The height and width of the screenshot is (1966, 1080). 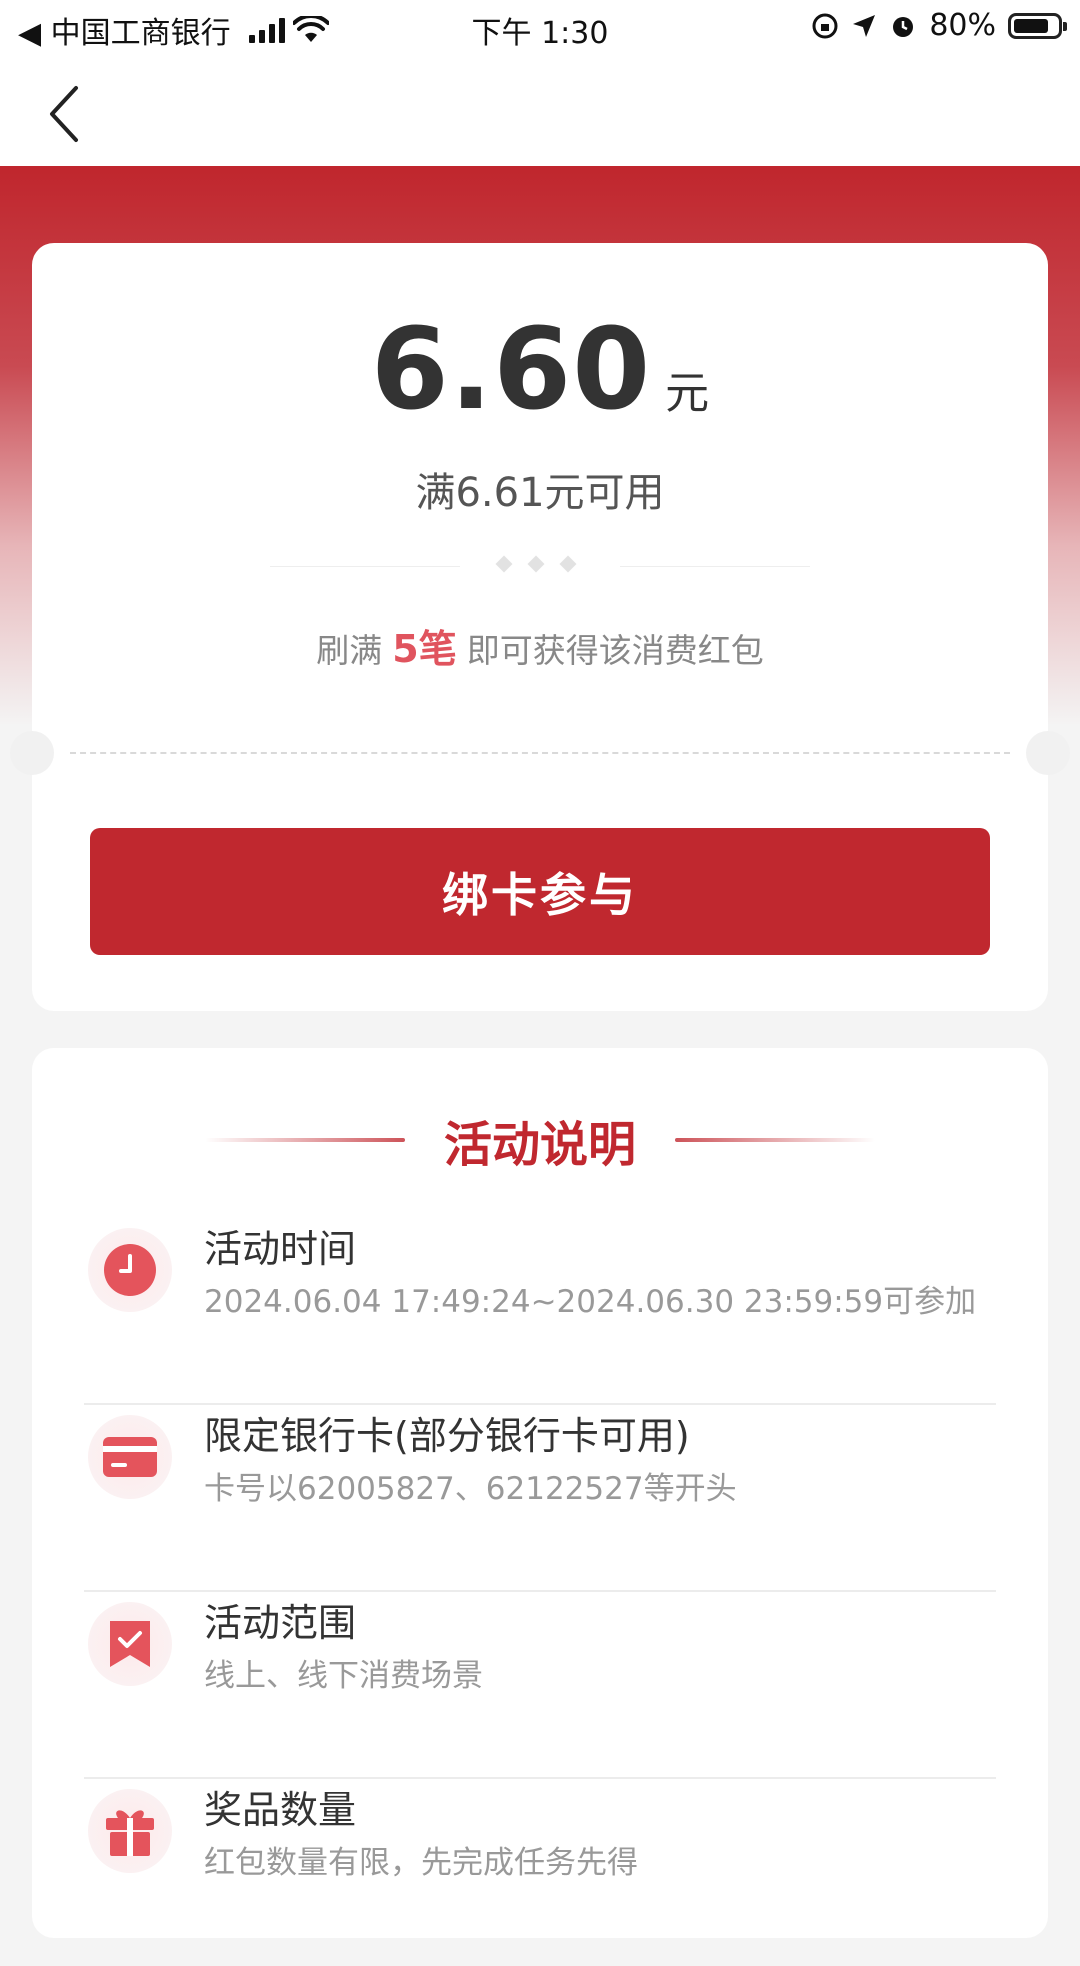 What do you see at coordinates (421, 1863) in the screenshot?
I see `rule-desc: 红包数量有限，先完成任务先得` at bounding box center [421, 1863].